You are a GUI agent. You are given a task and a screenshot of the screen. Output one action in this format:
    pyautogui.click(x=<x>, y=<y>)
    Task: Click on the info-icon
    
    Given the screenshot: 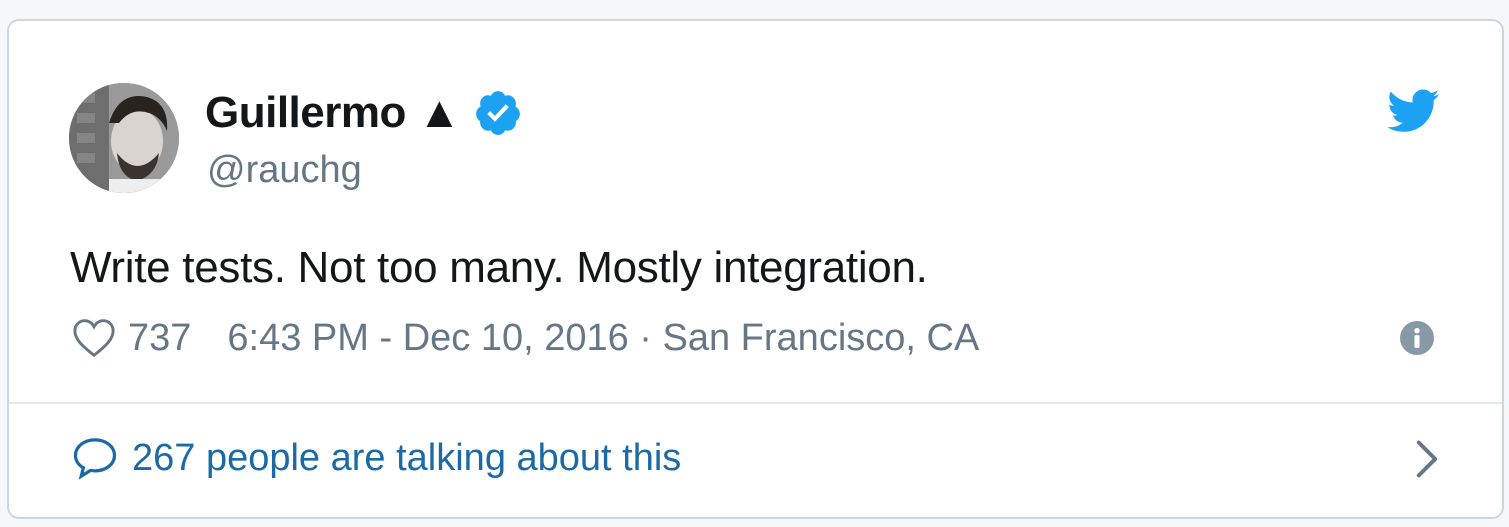 What is the action you would take?
    pyautogui.click(x=1417, y=338)
    